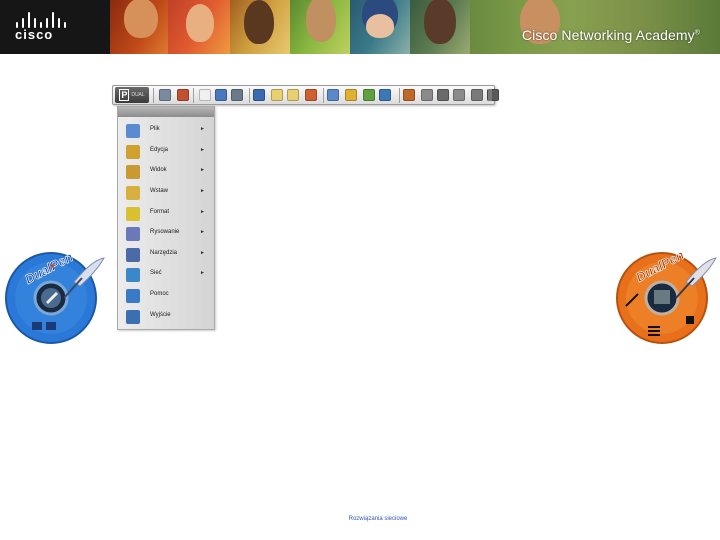 The height and width of the screenshot is (540, 720). What do you see at coordinates (459, 95) in the screenshot?
I see `hand-icon` at bounding box center [459, 95].